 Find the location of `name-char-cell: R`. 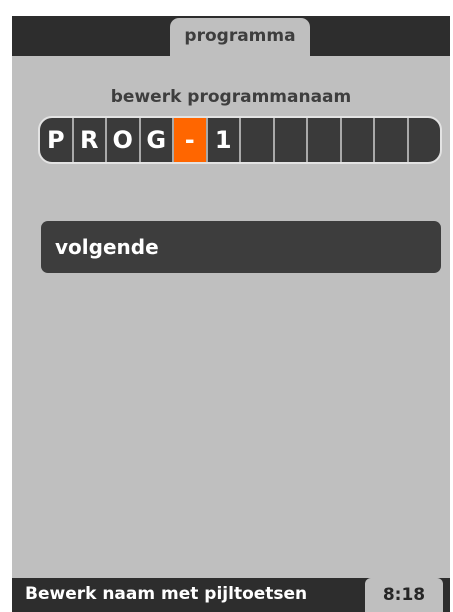

name-char-cell: R is located at coordinates (90, 140).